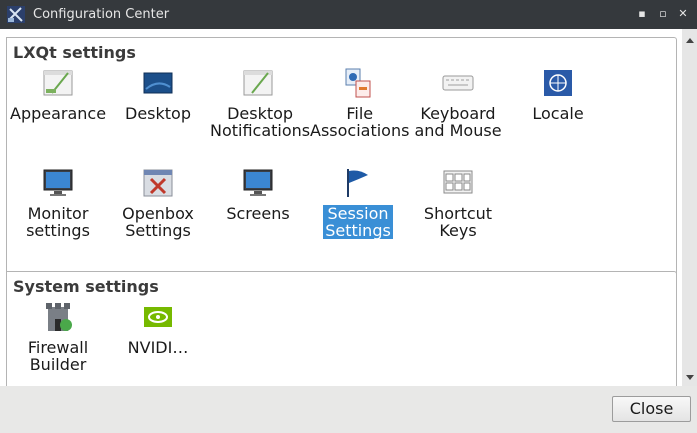 This screenshot has width=697, height=433. What do you see at coordinates (76, 52) in the screenshot?
I see `group-title-lxqt: LXQt settings` at bounding box center [76, 52].